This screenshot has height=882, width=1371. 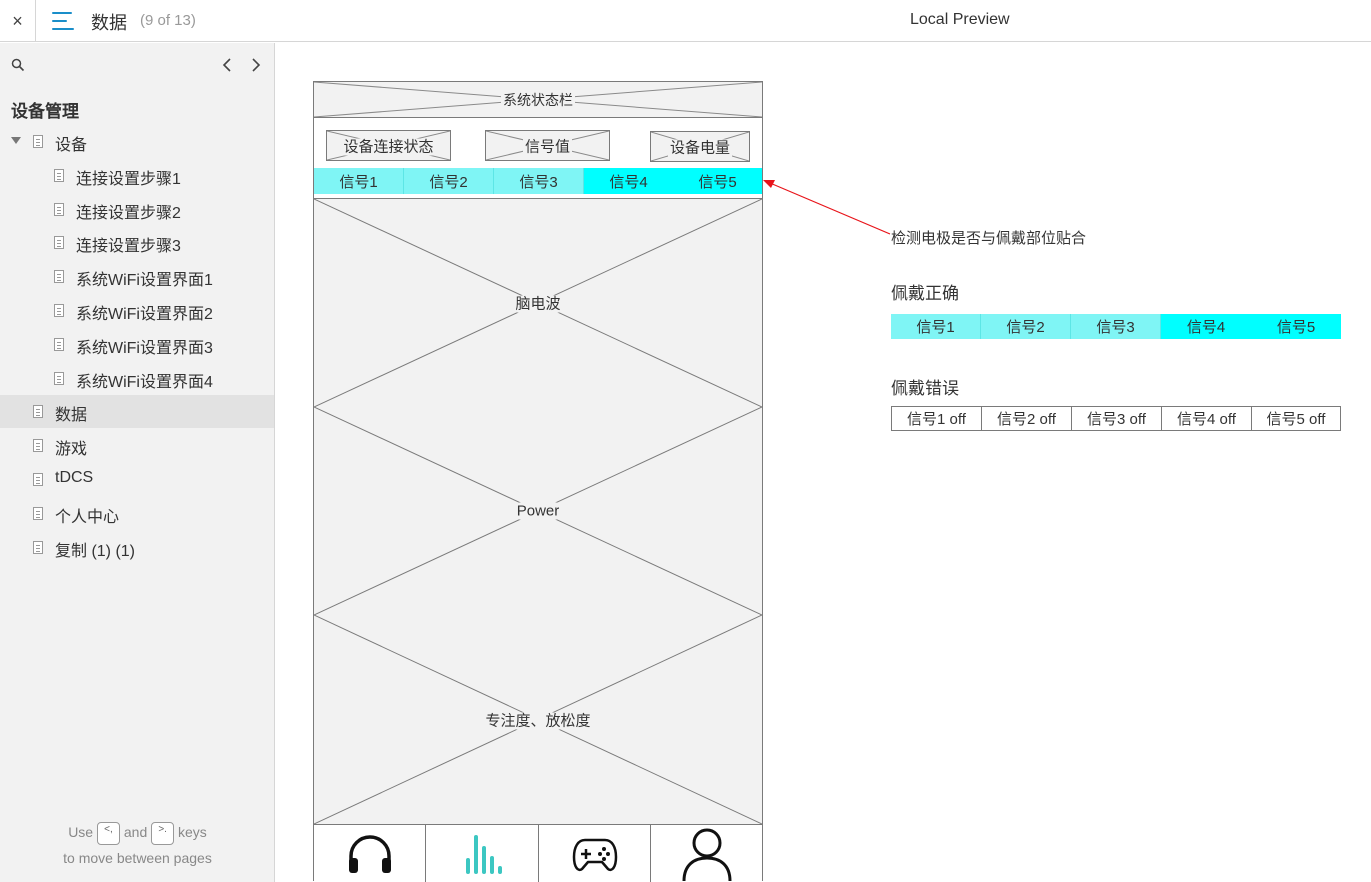 I want to click on bottom-tab-bar, so click(x=538, y=853).